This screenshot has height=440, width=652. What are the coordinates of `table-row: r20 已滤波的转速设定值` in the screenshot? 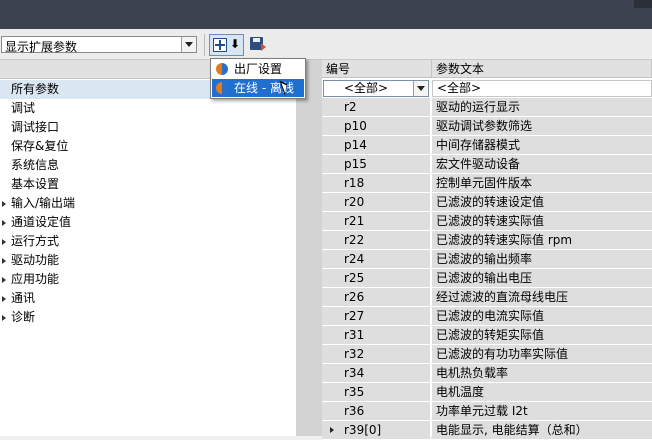 It's located at (487, 202).